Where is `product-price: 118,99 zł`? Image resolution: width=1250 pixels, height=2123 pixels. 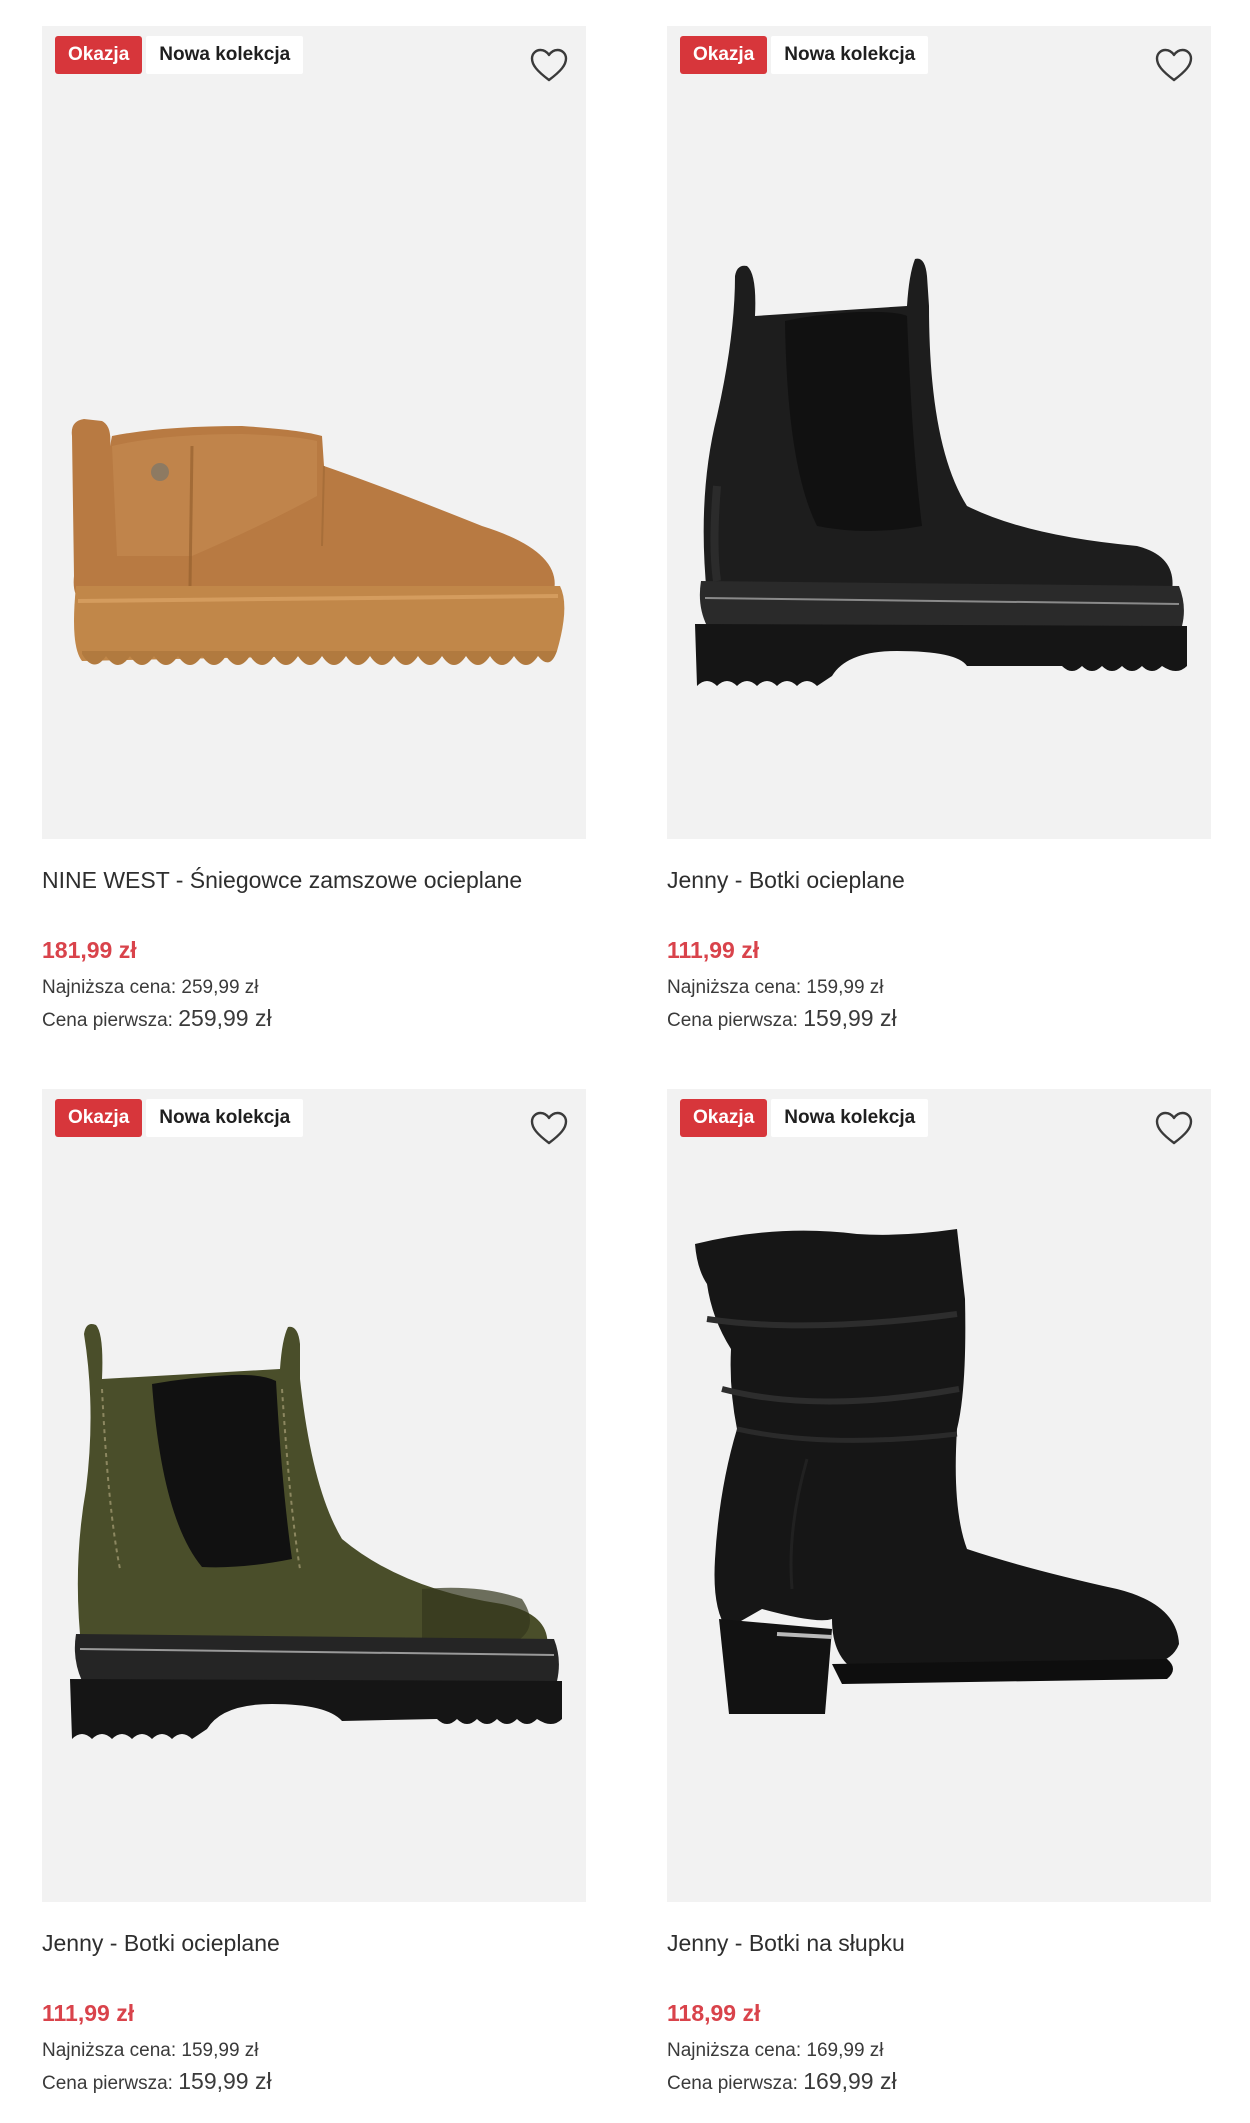 product-price: 118,99 zł is located at coordinates (714, 2013).